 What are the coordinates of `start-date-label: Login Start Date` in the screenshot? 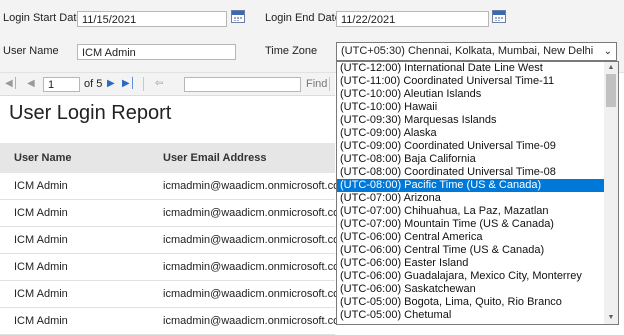 It's located at (43, 18).